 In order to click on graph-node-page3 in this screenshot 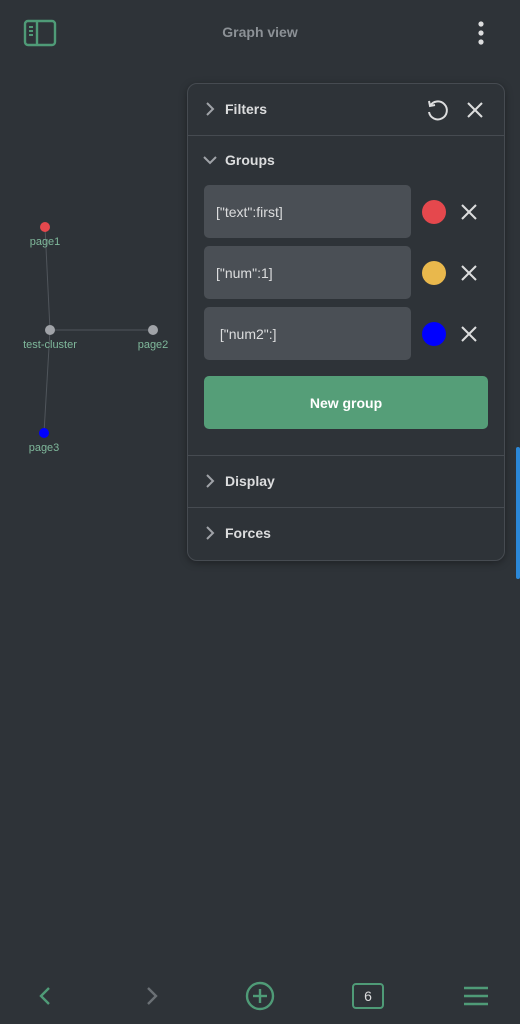, I will do `click(44, 433)`.